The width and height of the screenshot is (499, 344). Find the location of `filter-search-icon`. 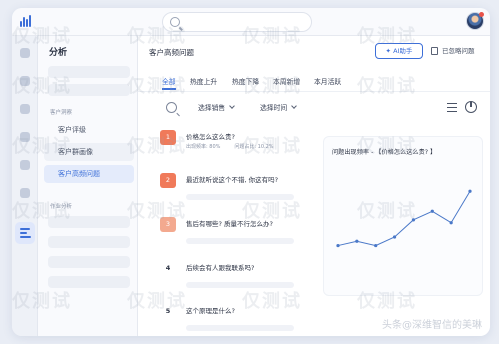

filter-search-icon is located at coordinates (171, 107).